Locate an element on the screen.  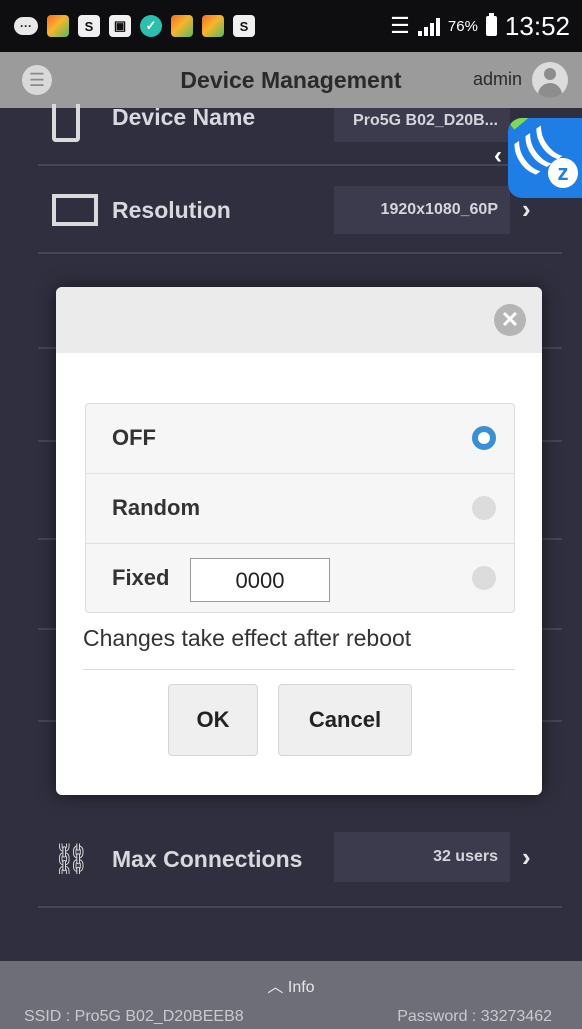
ssid-label: SSID : Pro5G B02_D20BEEB8 is located at coordinates (134, 1016).